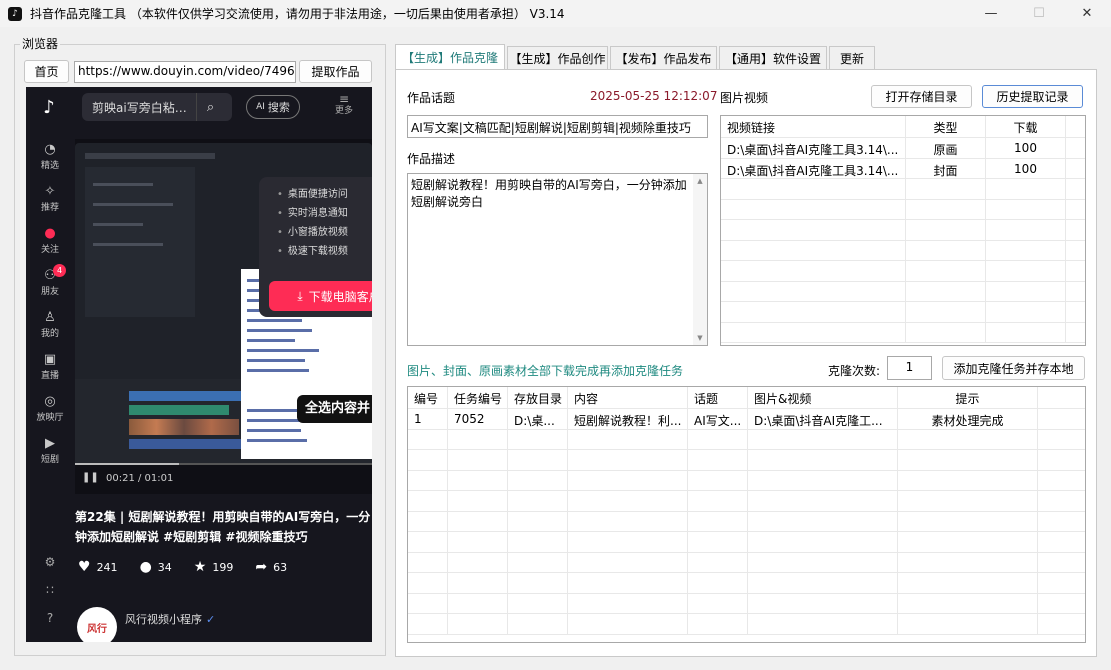  Describe the element at coordinates (50, 366) in the screenshot. I see `nav-item-live: ▣ 直播` at that location.